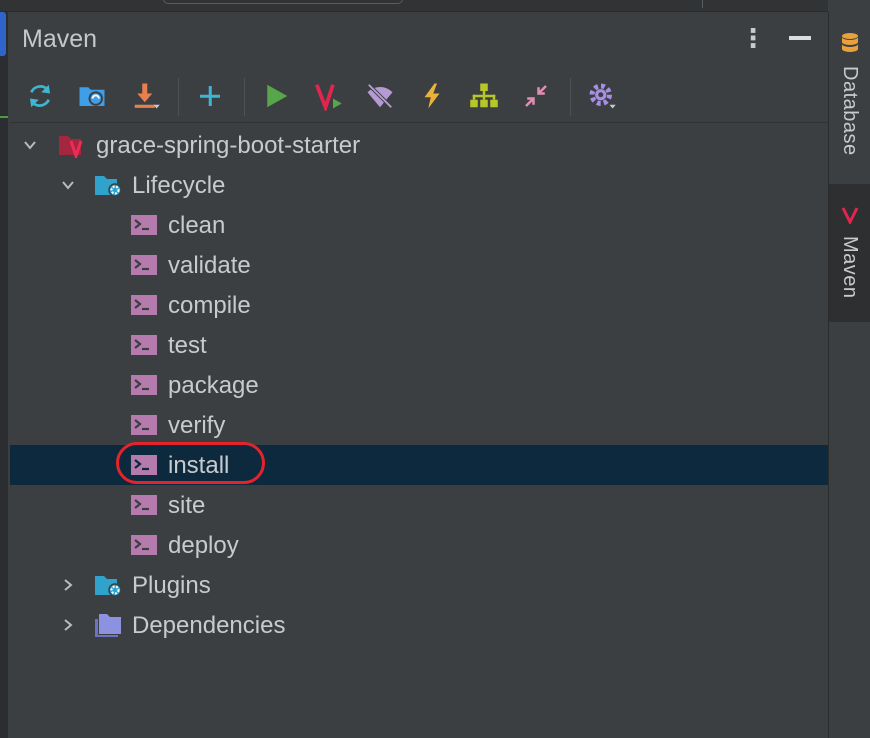 This screenshot has width=870, height=738. Describe the element at coordinates (197, 225) in the screenshot. I see `goal-label: clean` at that location.